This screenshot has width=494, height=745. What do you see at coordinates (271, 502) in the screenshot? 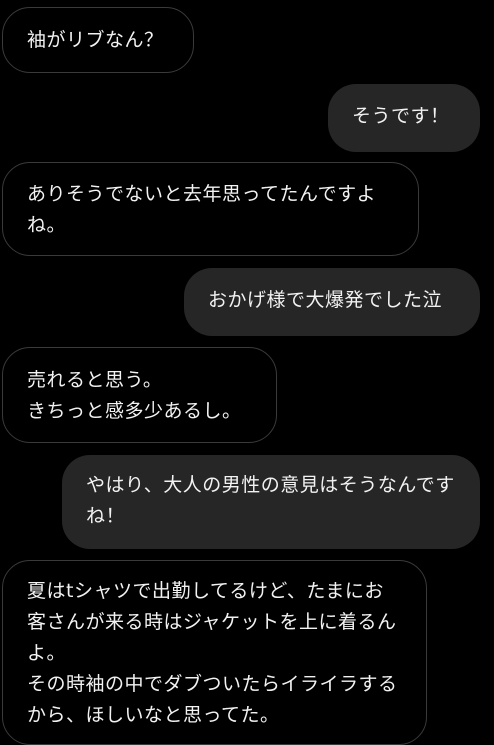
I see `outgoing-message: やはり、大人の男性の意見はそうなんですね！` at bounding box center [271, 502].